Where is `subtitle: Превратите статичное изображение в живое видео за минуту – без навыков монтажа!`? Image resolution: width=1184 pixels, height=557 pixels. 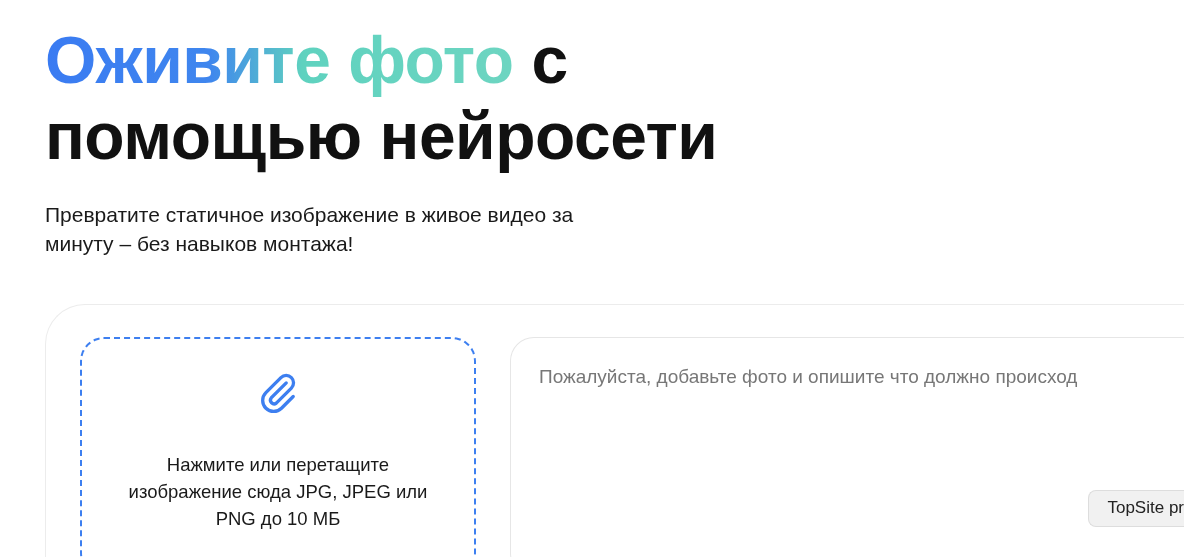
subtitle: Превратите статичное изображение в живое видео за минуту – без навыков монтажа! is located at coordinates (310, 229).